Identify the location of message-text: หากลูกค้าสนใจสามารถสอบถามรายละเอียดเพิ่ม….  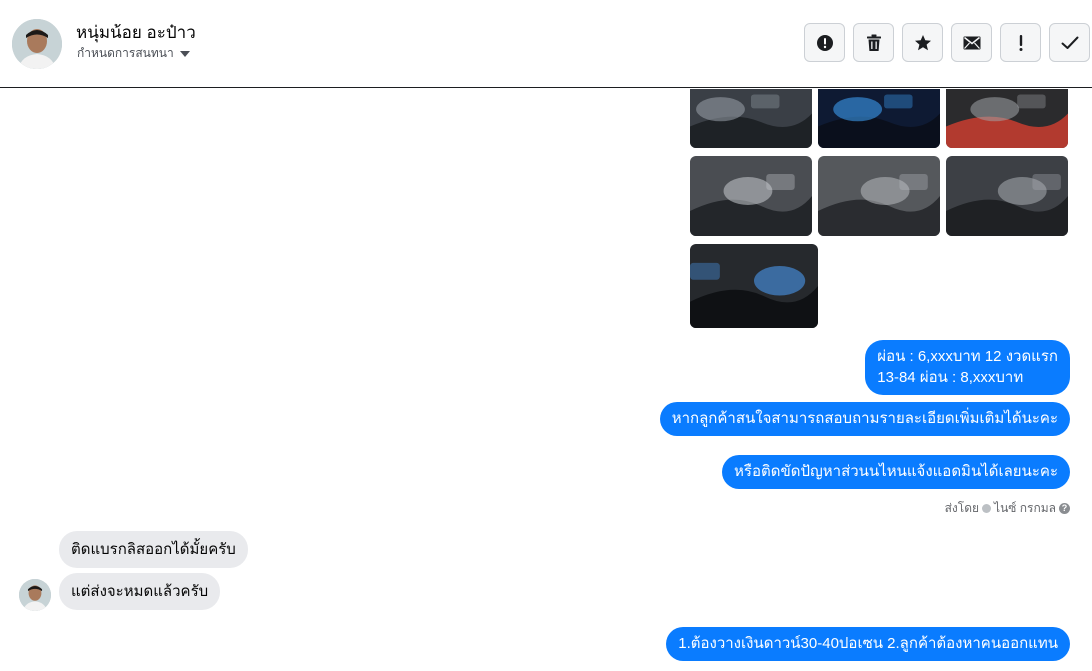
(864, 418).